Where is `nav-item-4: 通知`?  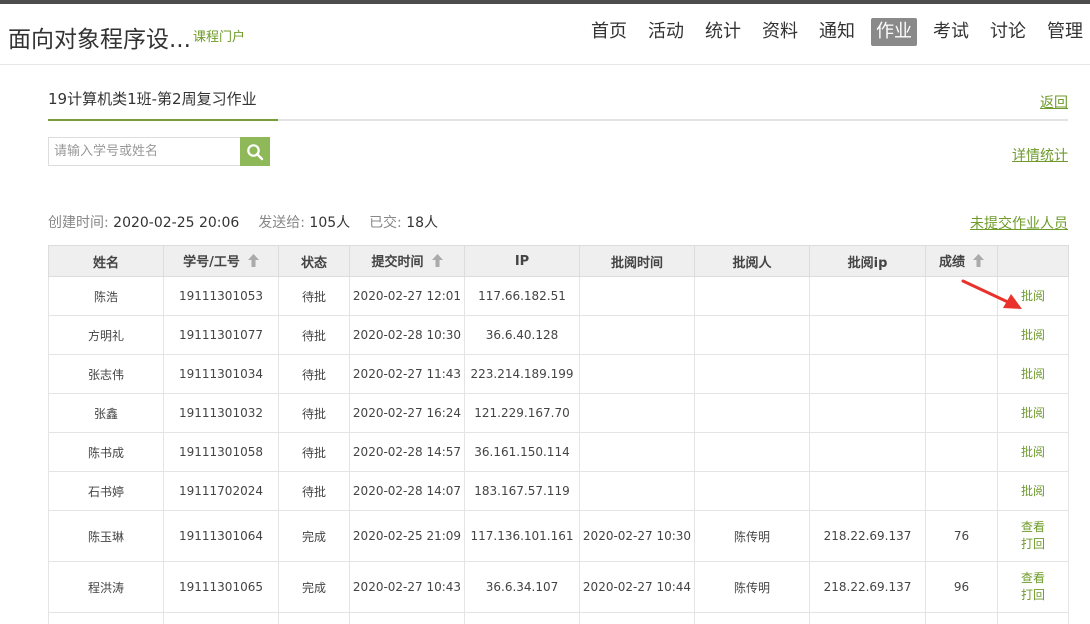 nav-item-4: 通知 is located at coordinates (837, 32).